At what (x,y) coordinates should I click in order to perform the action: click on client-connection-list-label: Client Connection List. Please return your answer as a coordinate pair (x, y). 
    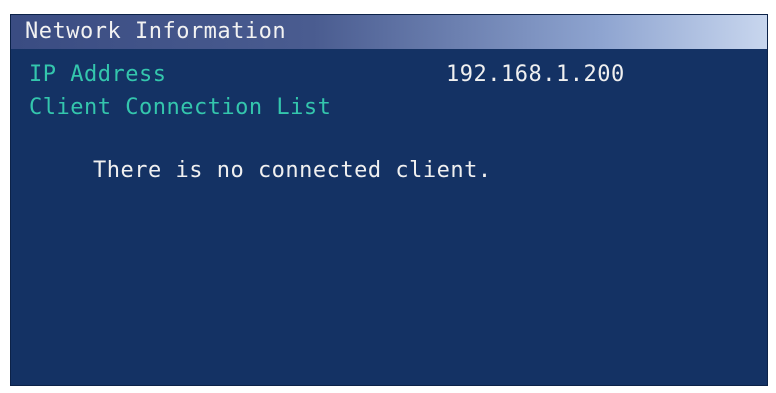
    Looking at the image, I should click on (180, 107).